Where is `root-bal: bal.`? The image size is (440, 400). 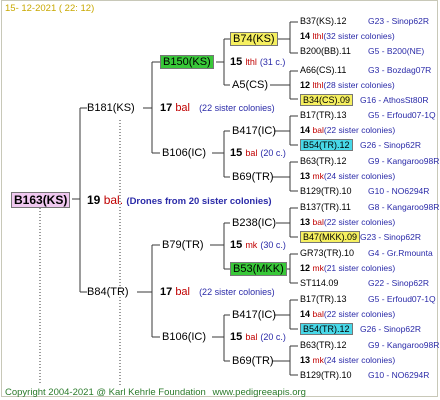 root-bal: bal. is located at coordinates (113, 200).